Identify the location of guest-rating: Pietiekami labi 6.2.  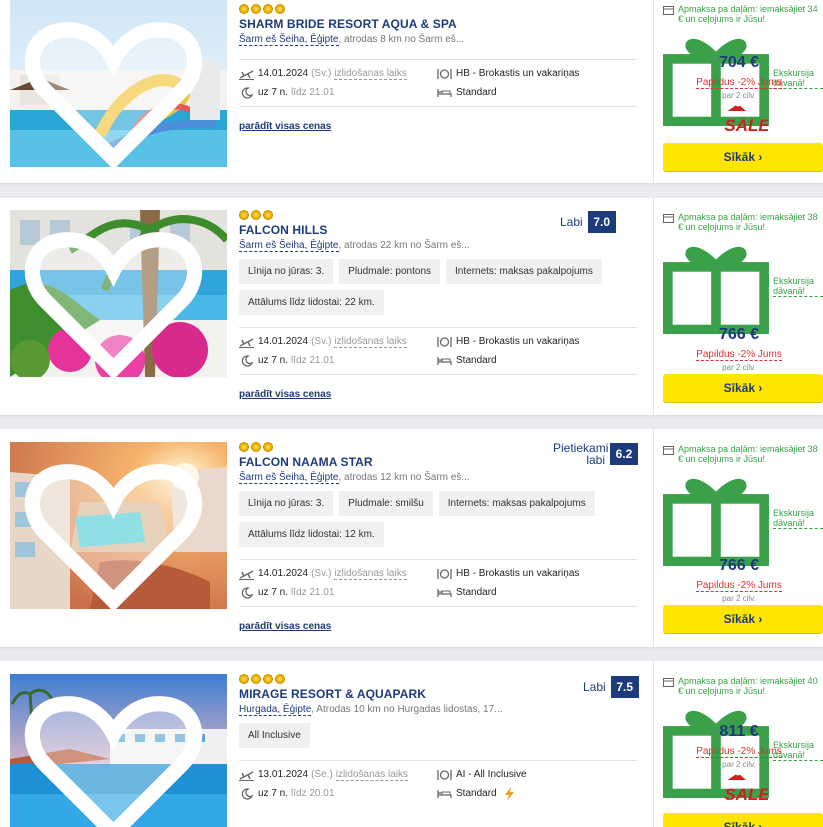
(595, 454).